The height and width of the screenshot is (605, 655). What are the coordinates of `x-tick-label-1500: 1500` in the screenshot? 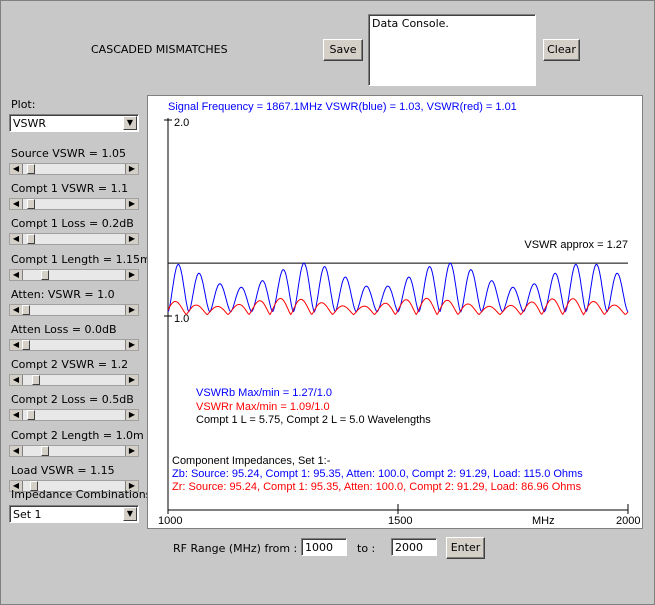 It's located at (400, 521).